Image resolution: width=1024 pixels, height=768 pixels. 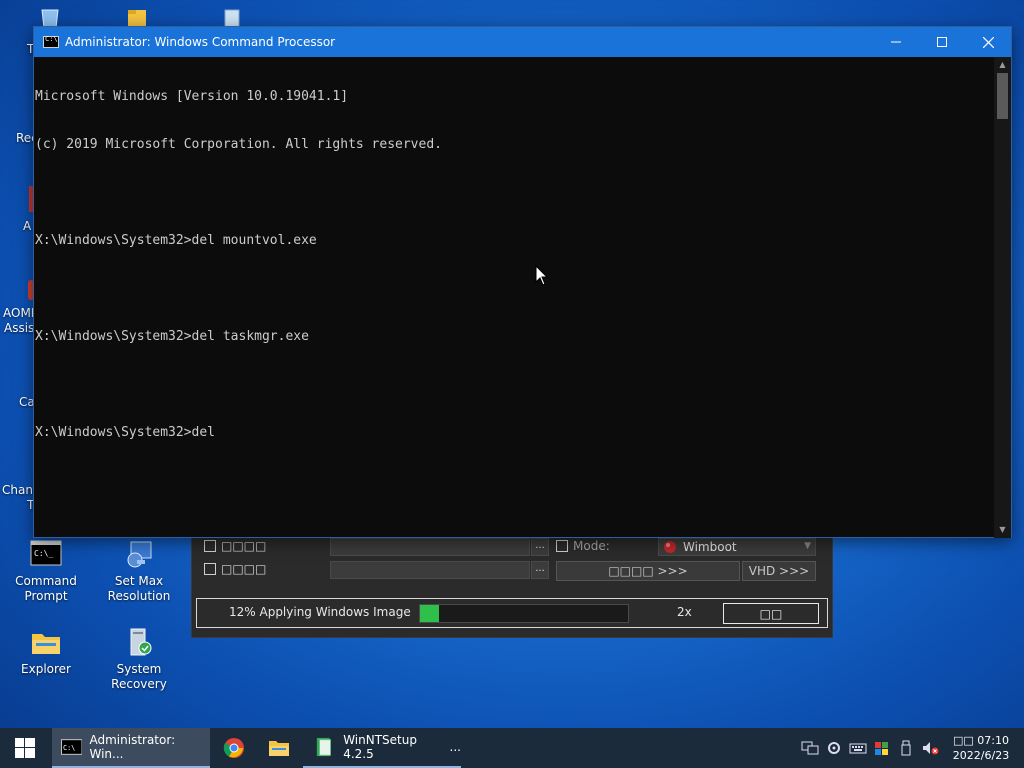 I want to click on console-line: X:\Windows\System32>del, so click(x=125, y=432).